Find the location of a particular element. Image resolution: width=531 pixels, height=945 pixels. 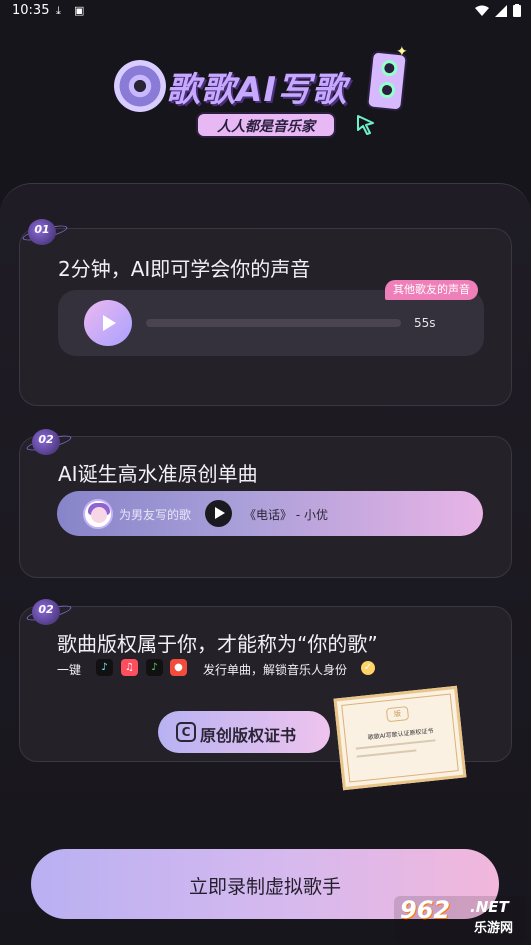

watermark-number: 962 is located at coordinates (425, 910).